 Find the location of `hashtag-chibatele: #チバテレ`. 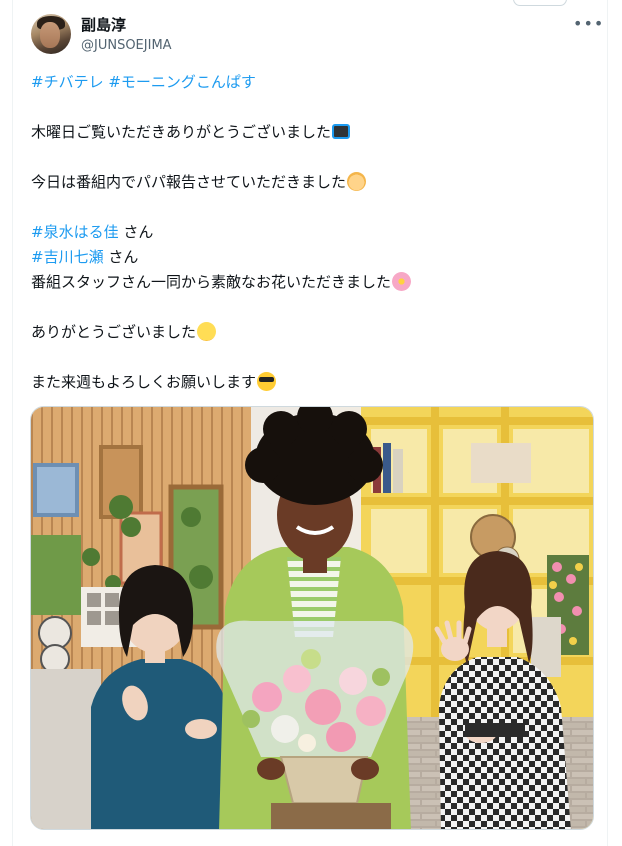

hashtag-chibatele: #チバテレ is located at coordinates (67, 82).